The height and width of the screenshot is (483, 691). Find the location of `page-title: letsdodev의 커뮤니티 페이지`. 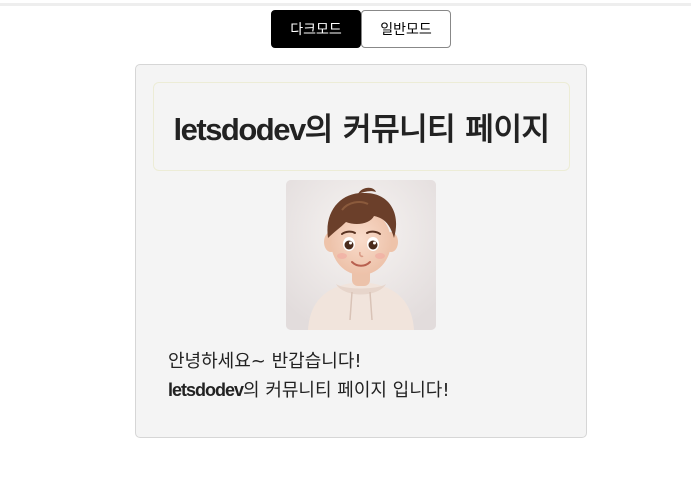

page-title: letsdodev의 커뮤니티 페이지 is located at coordinates (362, 126).